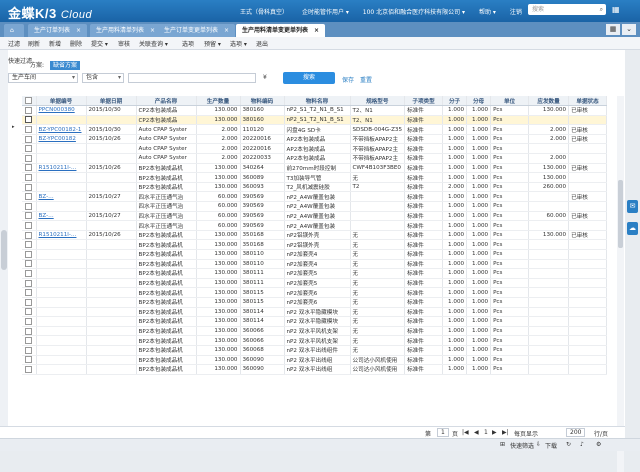 The height and width of the screenshot is (472, 640). What do you see at coordinates (61, 129) in the screenshot?
I see `cell-bill-no: BZ-YPC00182-1` at bounding box center [61, 129].